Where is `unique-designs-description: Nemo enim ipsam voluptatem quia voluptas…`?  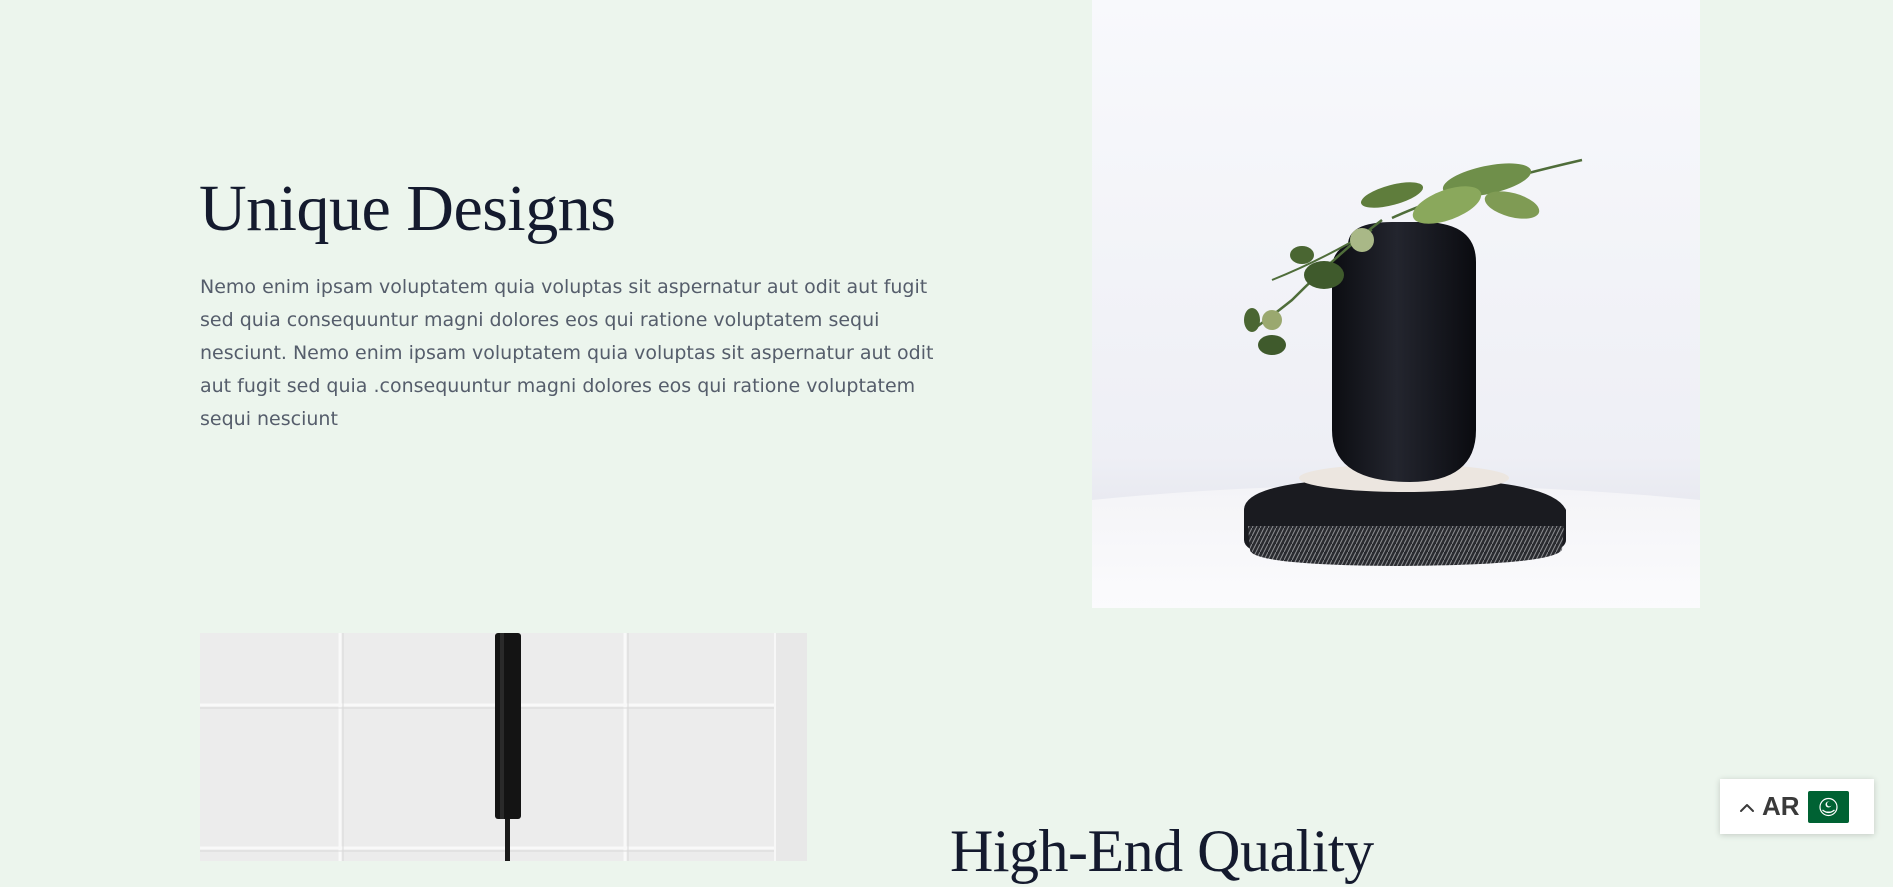
unique-designs-description: Nemo enim ipsam voluptatem quia voluptas… is located at coordinates (567, 353).